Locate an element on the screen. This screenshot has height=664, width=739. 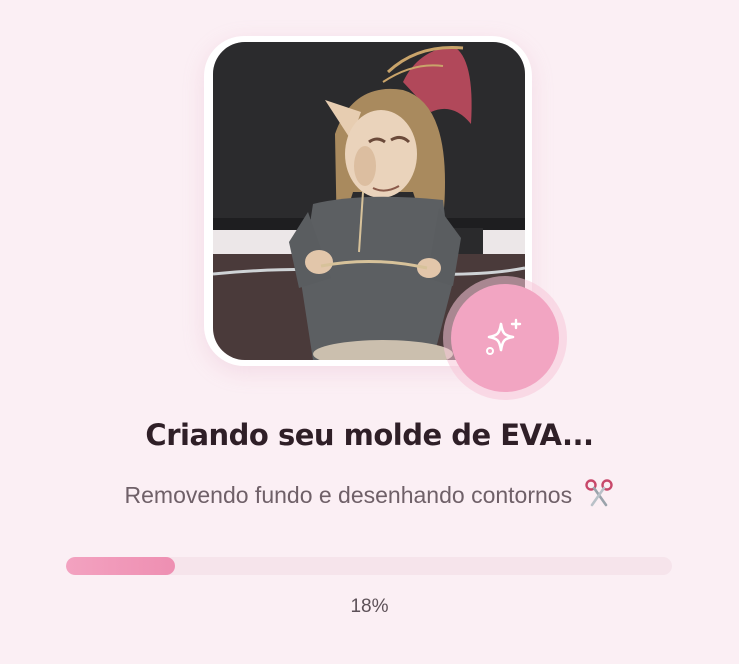
progress-bar is located at coordinates (369, 566).